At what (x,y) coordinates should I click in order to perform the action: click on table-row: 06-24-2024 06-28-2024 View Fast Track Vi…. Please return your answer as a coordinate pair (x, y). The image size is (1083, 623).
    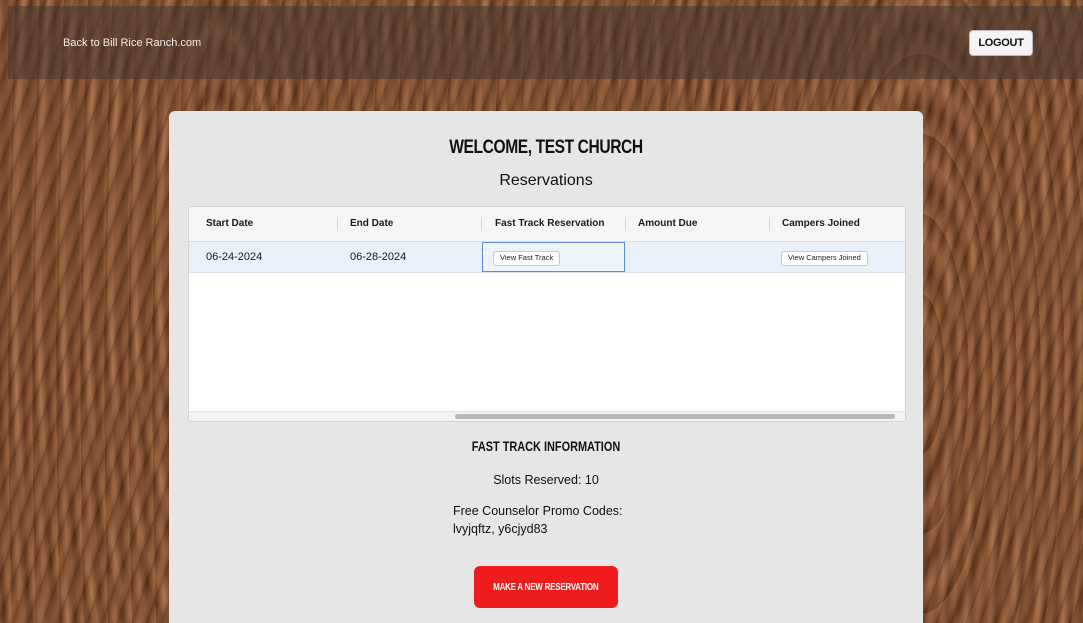
    Looking at the image, I should click on (547, 257).